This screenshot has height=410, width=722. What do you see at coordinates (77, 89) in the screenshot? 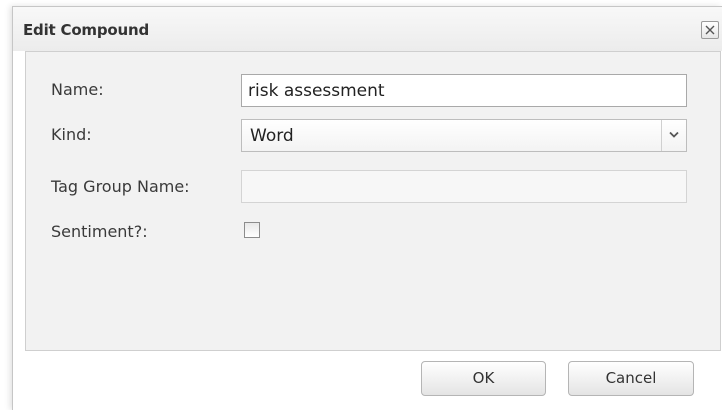
I see `name-label: Name:` at bounding box center [77, 89].